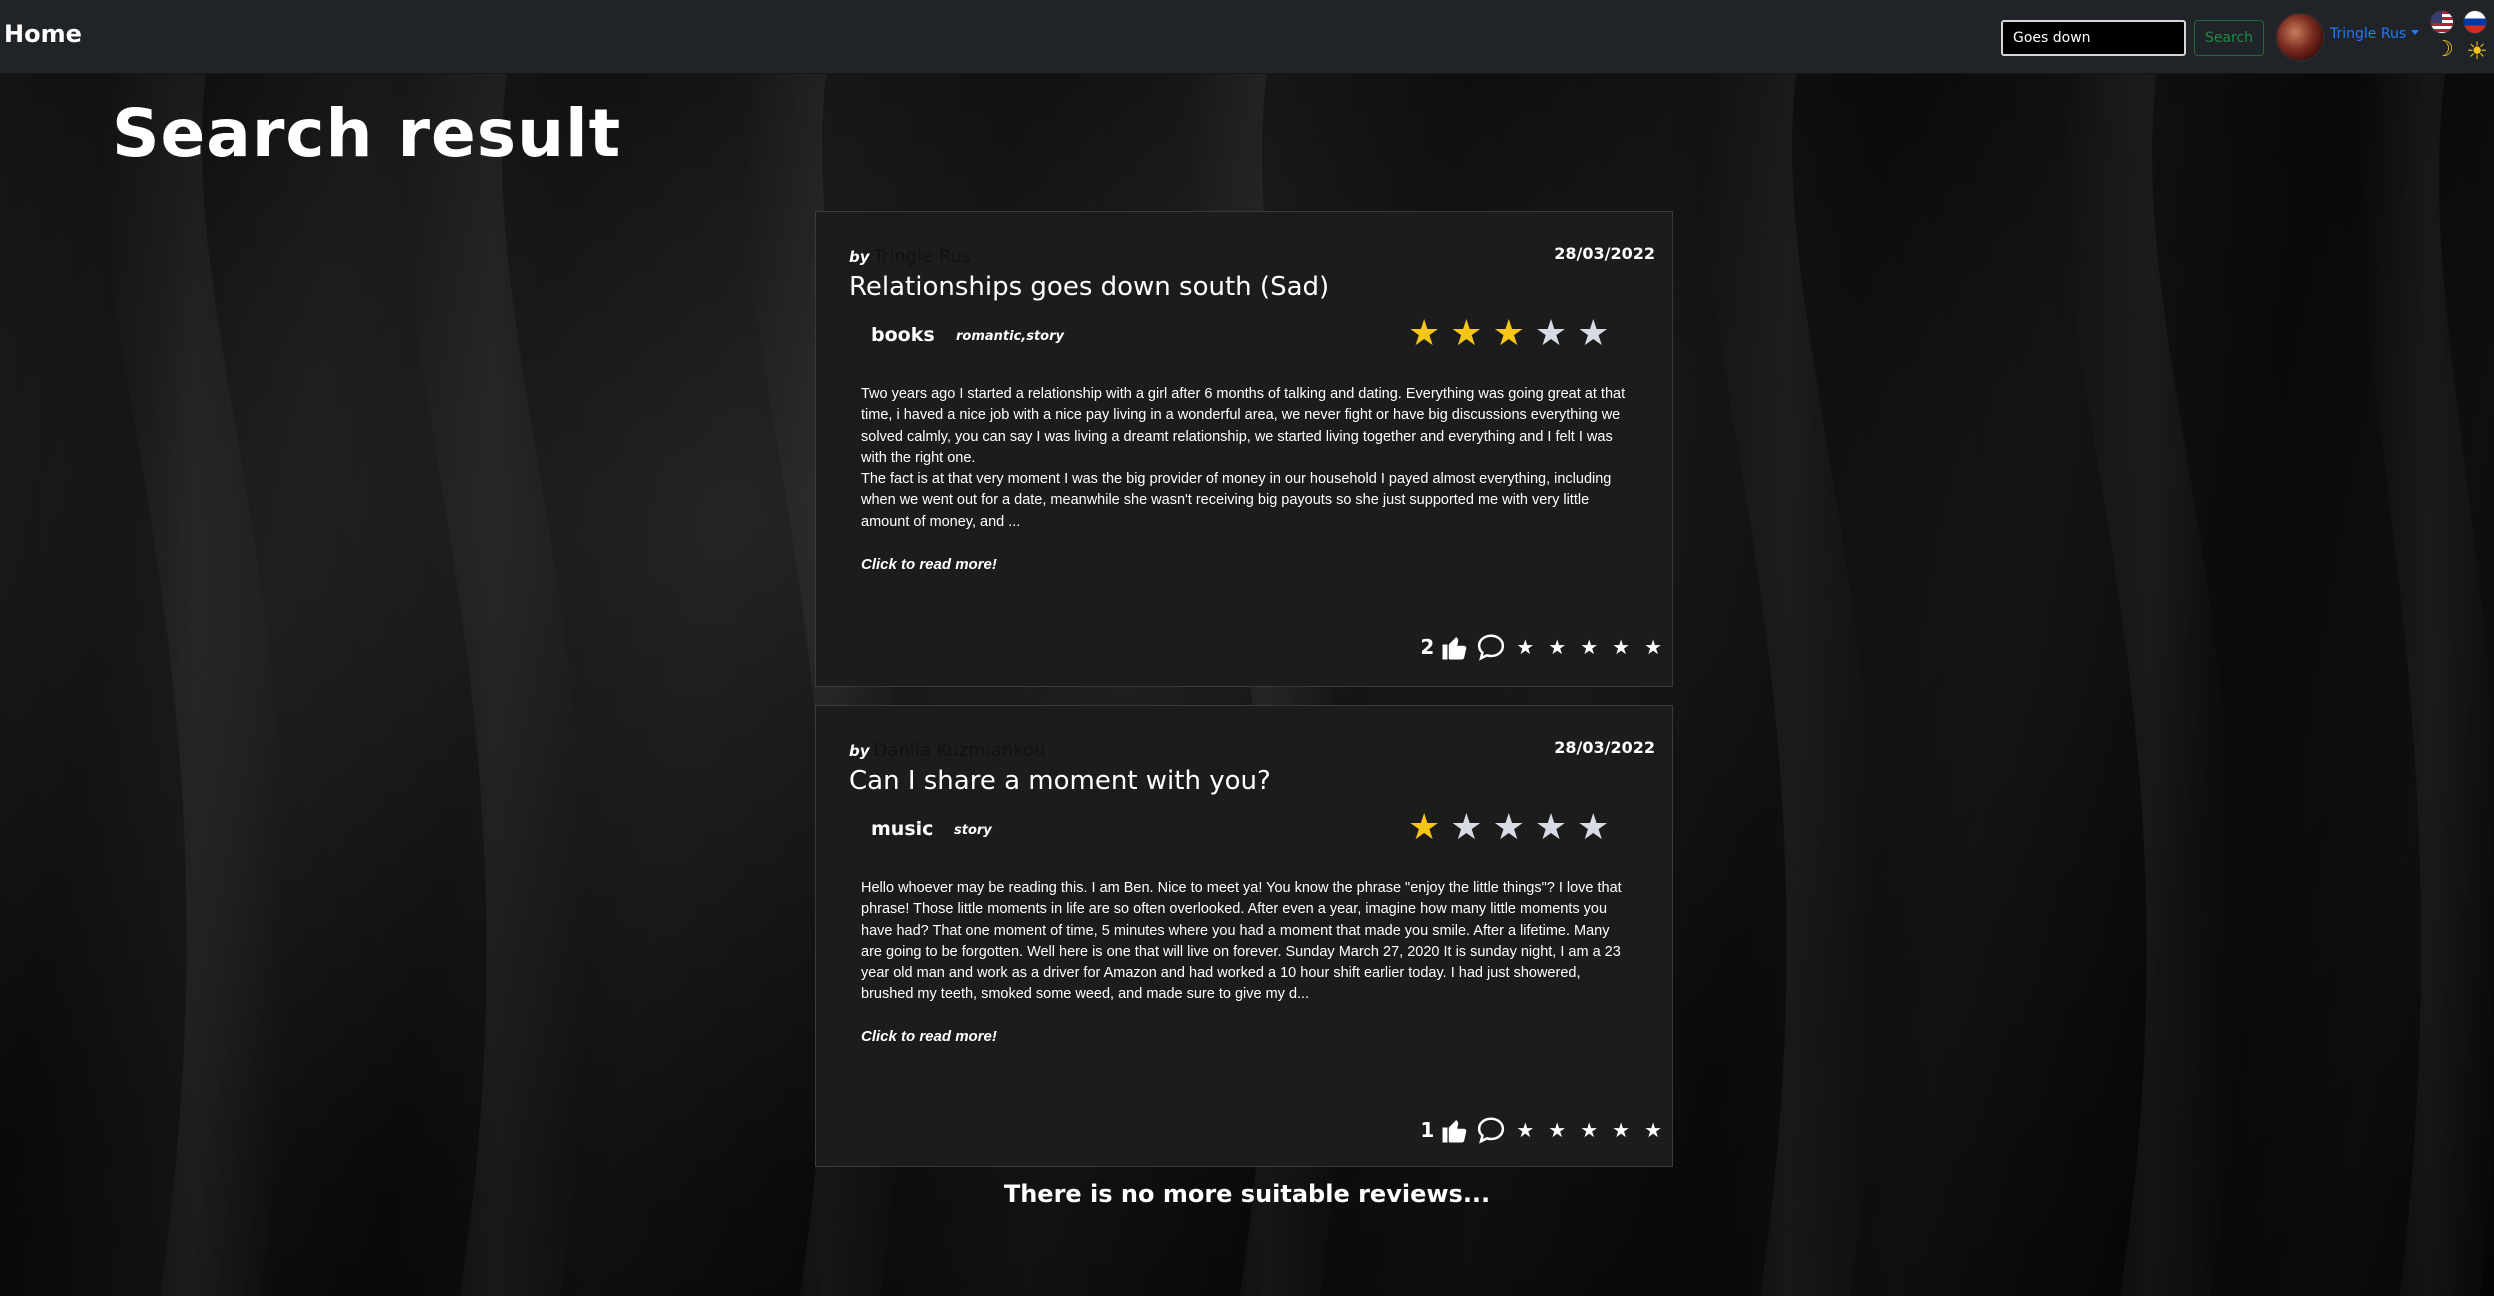 This screenshot has height=1296, width=2494. I want to click on chevron-down-icon, so click(2415, 32).